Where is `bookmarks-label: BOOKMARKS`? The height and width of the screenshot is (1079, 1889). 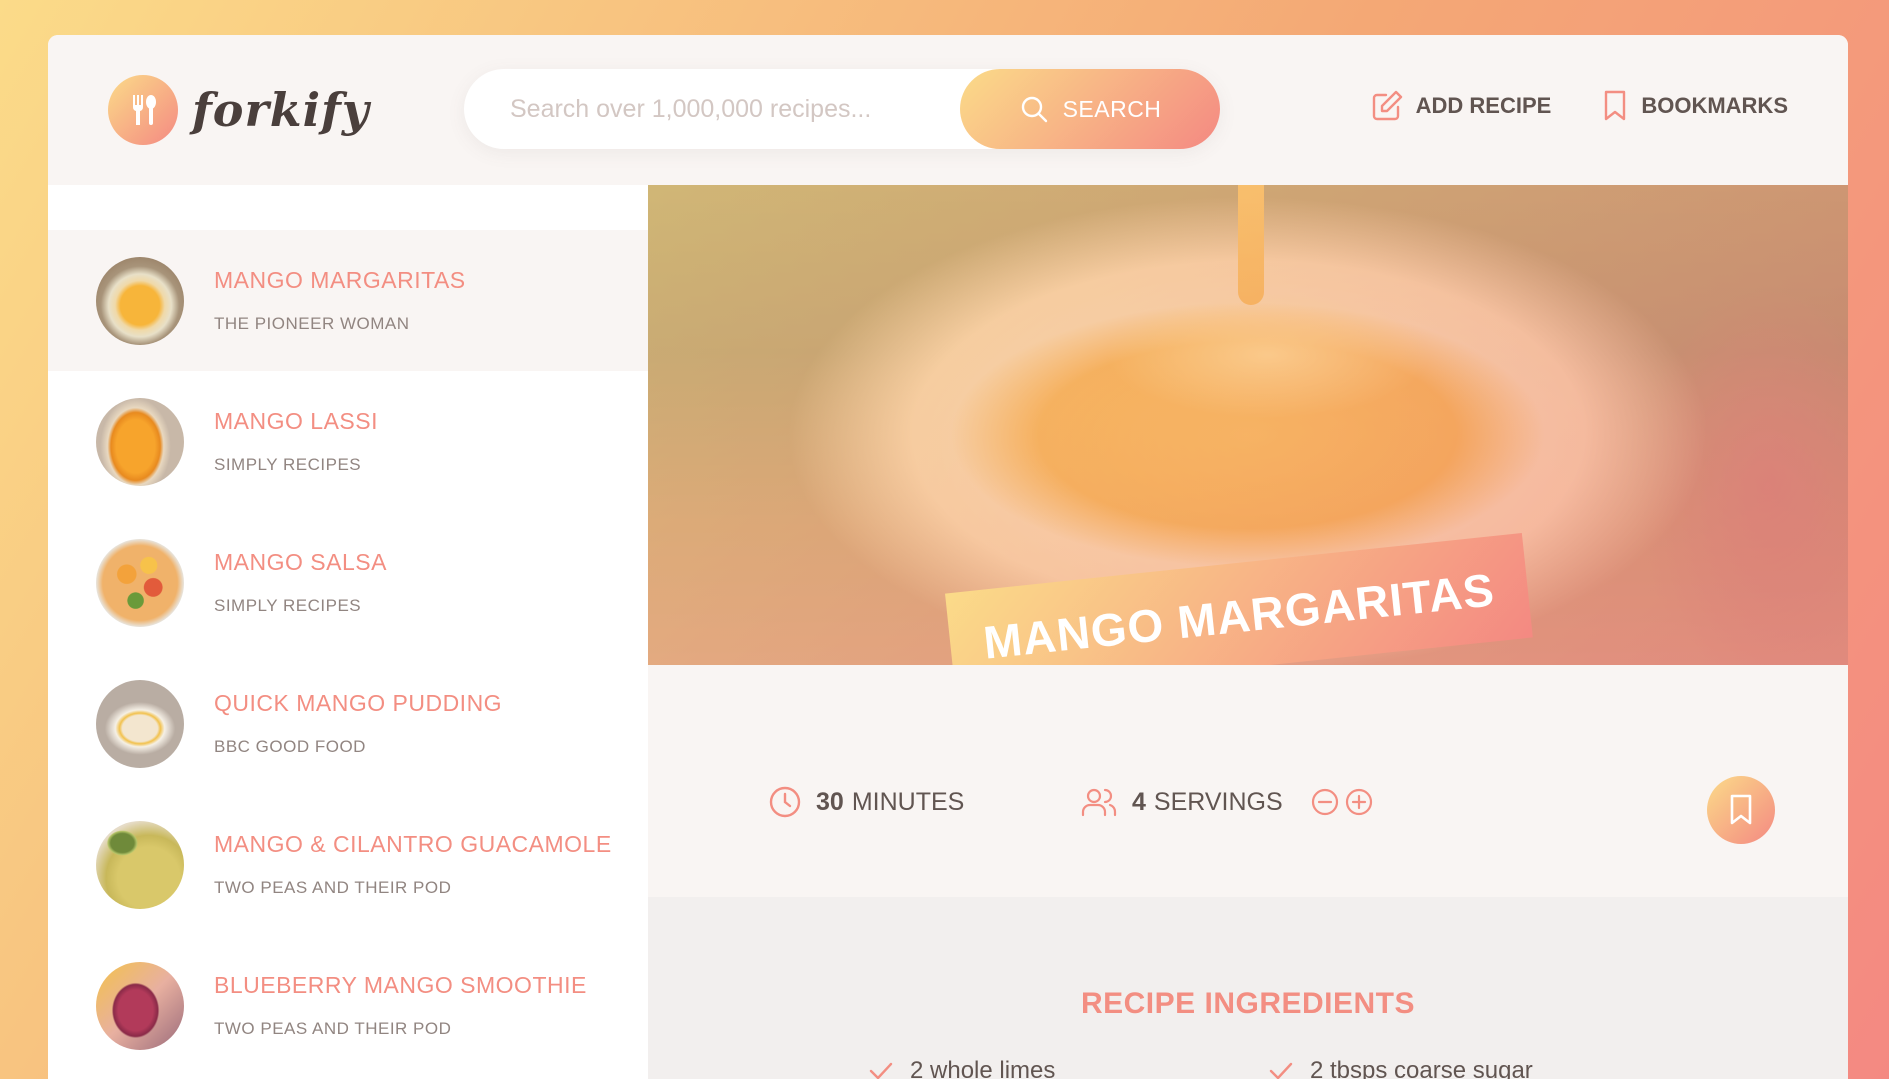
bookmarks-label: BOOKMARKS is located at coordinates (1714, 105).